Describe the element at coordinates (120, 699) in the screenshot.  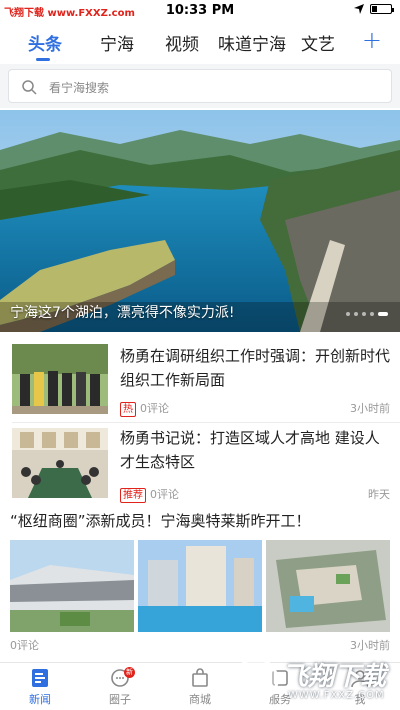
I see `nav-label: 圈子` at that location.